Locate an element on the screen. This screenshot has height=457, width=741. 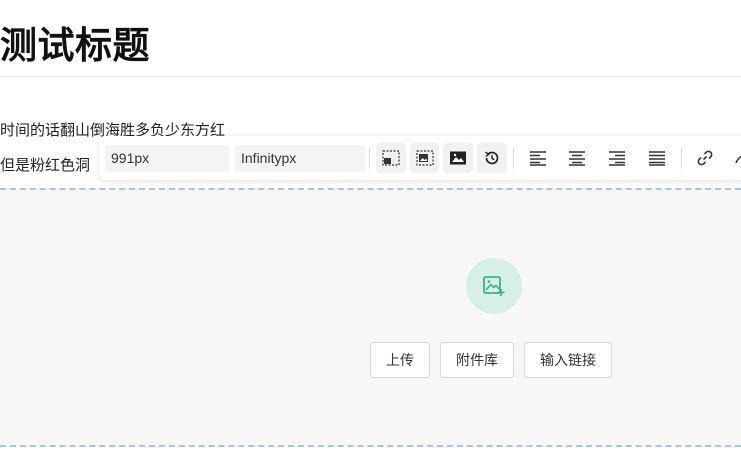
align-left-icon is located at coordinates (537, 158).